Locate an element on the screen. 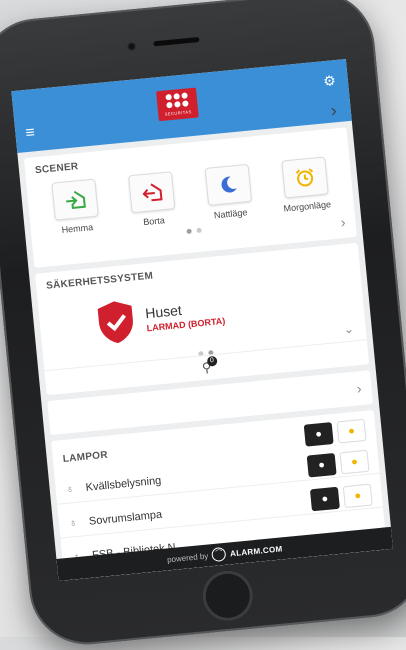 This screenshot has width=406, height=650. scene-nattlage: Nattläge is located at coordinates (228, 192).